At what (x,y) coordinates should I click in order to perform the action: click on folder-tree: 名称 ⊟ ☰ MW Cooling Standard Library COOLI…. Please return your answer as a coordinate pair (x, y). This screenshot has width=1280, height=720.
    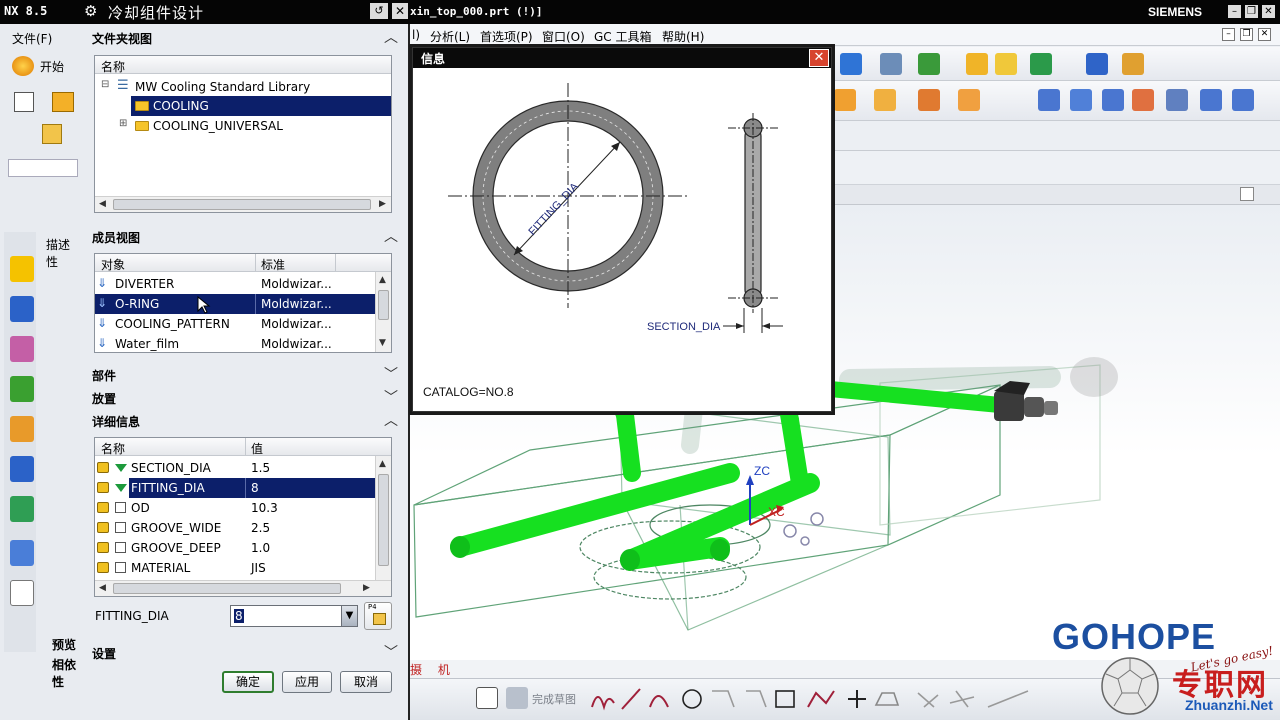
    Looking at the image, I should click on (243, 134).